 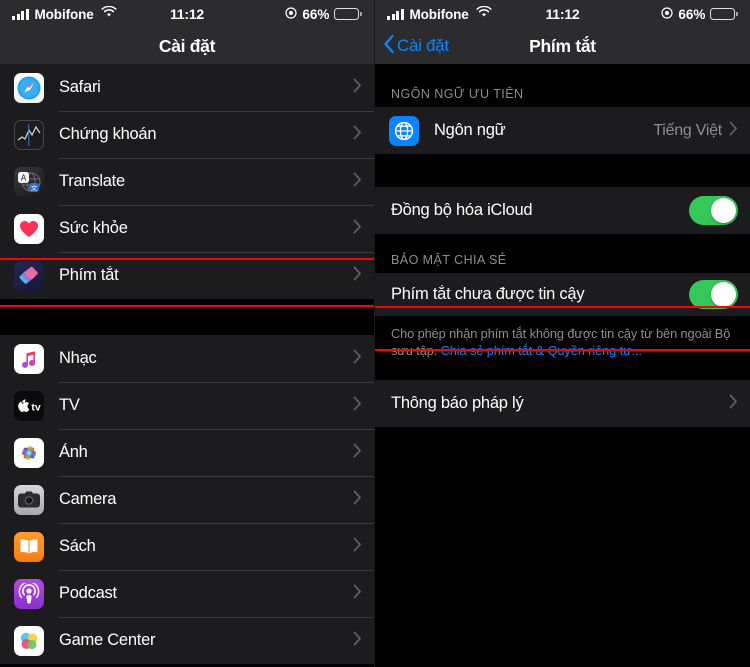 I want to click on sidebar-item-translate: A文 Translate, so click(x=187, y=181).